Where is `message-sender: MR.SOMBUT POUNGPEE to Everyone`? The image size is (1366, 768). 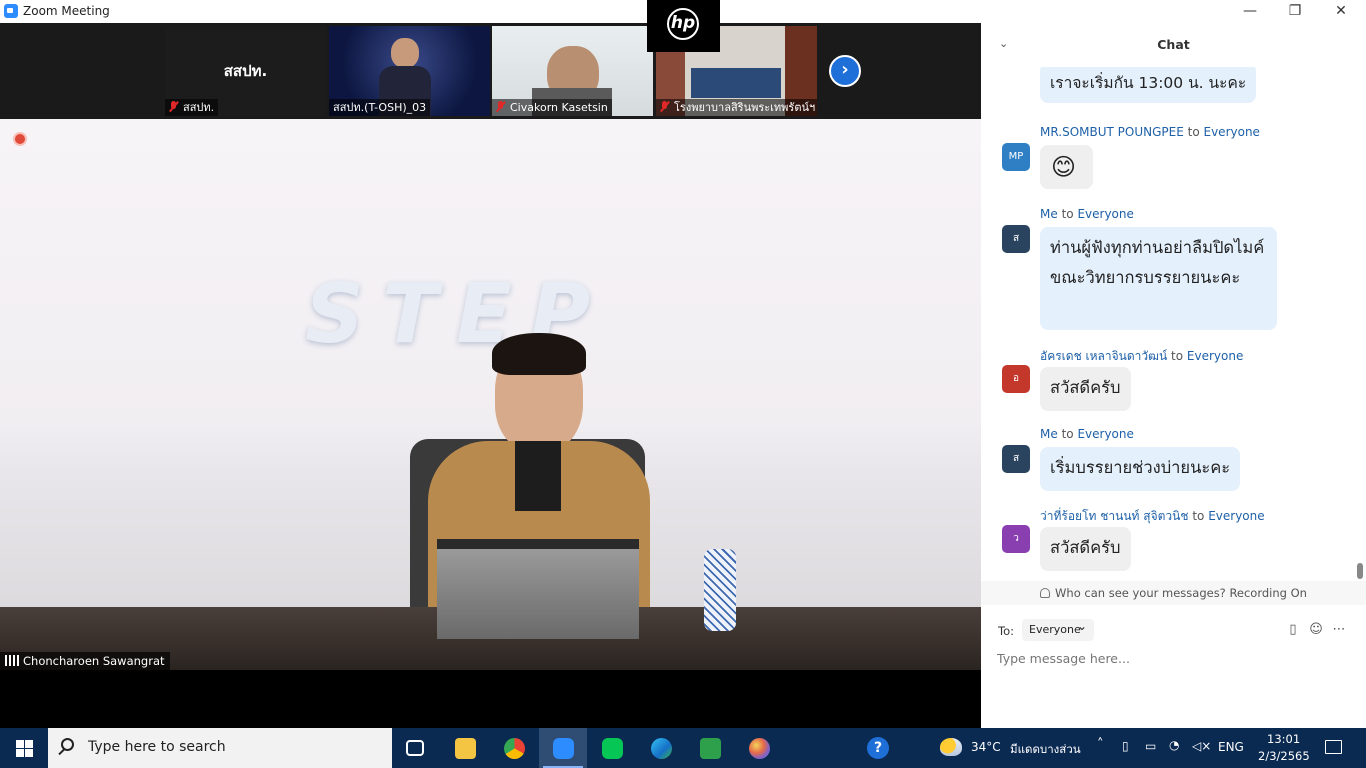 message-sender: MR.SOMBUT POUNGPEE to Everyone is located at coordinates (1150, 132).